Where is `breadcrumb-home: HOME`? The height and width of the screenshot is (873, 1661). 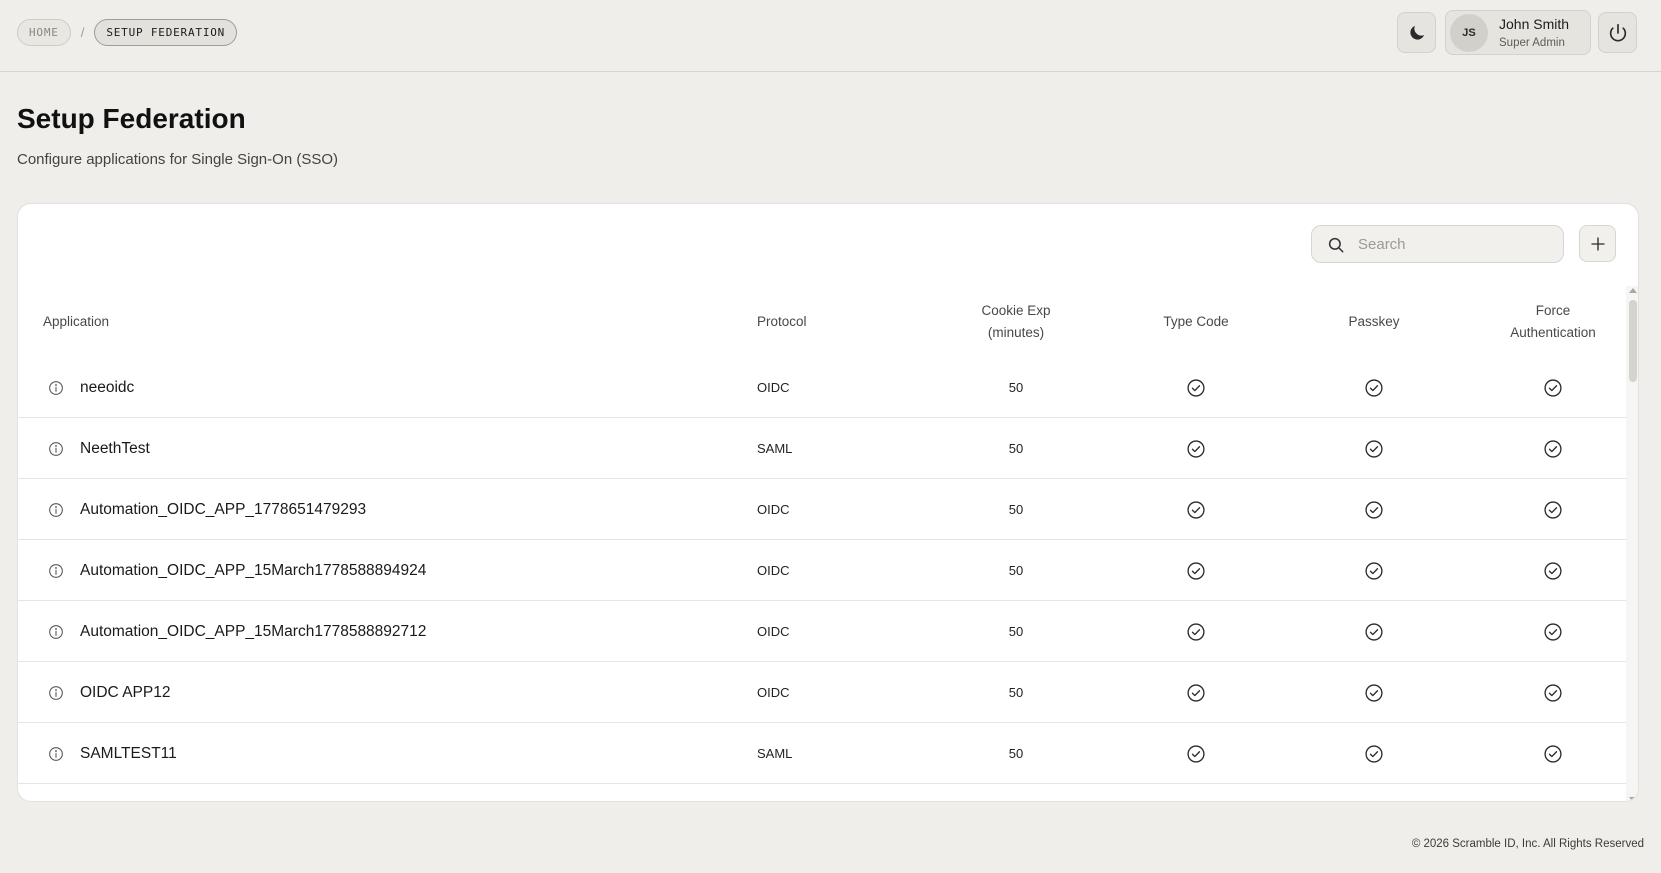
breadcrumb-home: HOME is located at coordinates (44, 32).